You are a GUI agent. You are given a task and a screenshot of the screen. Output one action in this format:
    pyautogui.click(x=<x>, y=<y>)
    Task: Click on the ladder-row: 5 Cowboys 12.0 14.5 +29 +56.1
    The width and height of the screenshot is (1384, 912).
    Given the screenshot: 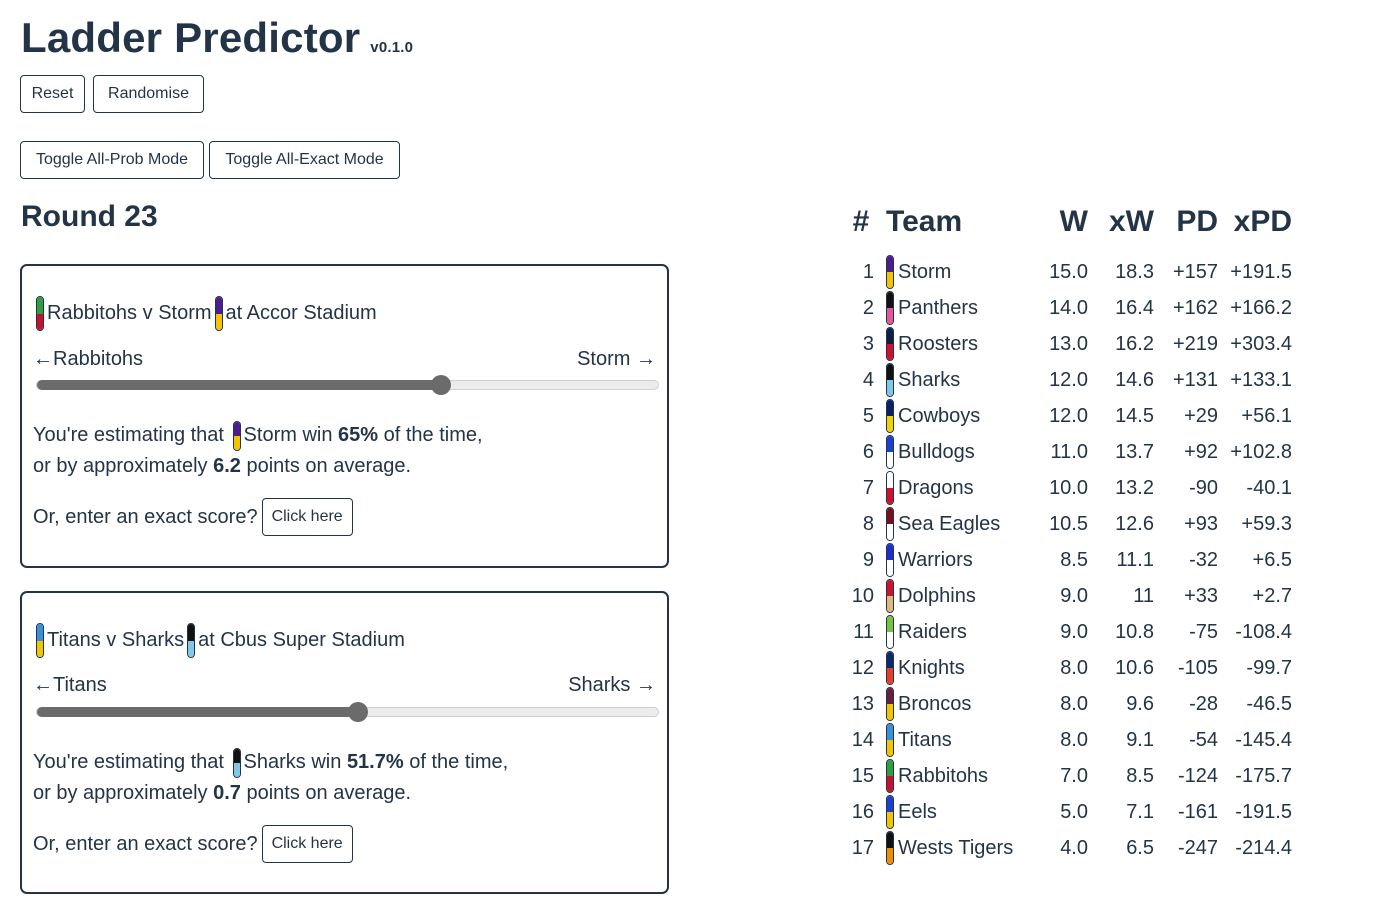 What is the action you would take?
    pyautogui.click(x=1064, y=416)
    